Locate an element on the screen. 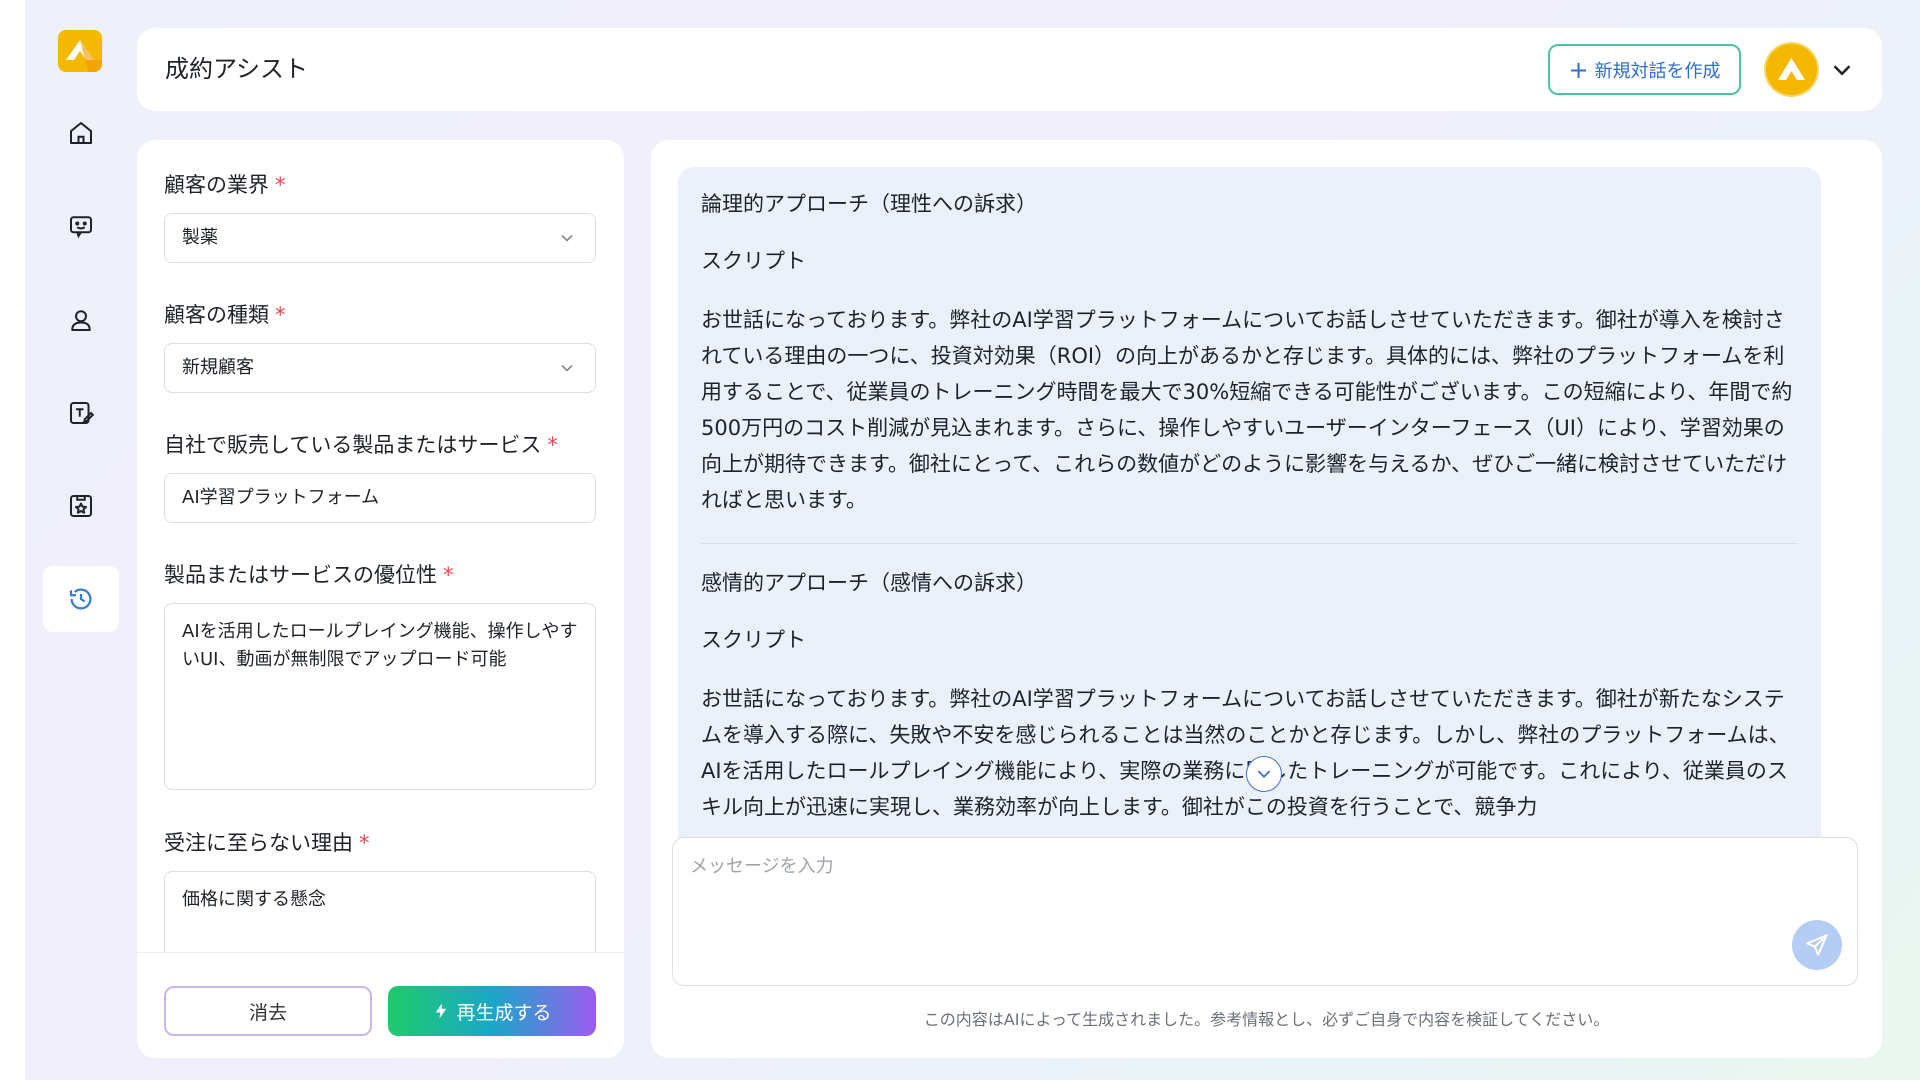 This screenshot has width=1920, height=1080. form-footer: 消去 再生成する is located at coordinates (380, 1005).